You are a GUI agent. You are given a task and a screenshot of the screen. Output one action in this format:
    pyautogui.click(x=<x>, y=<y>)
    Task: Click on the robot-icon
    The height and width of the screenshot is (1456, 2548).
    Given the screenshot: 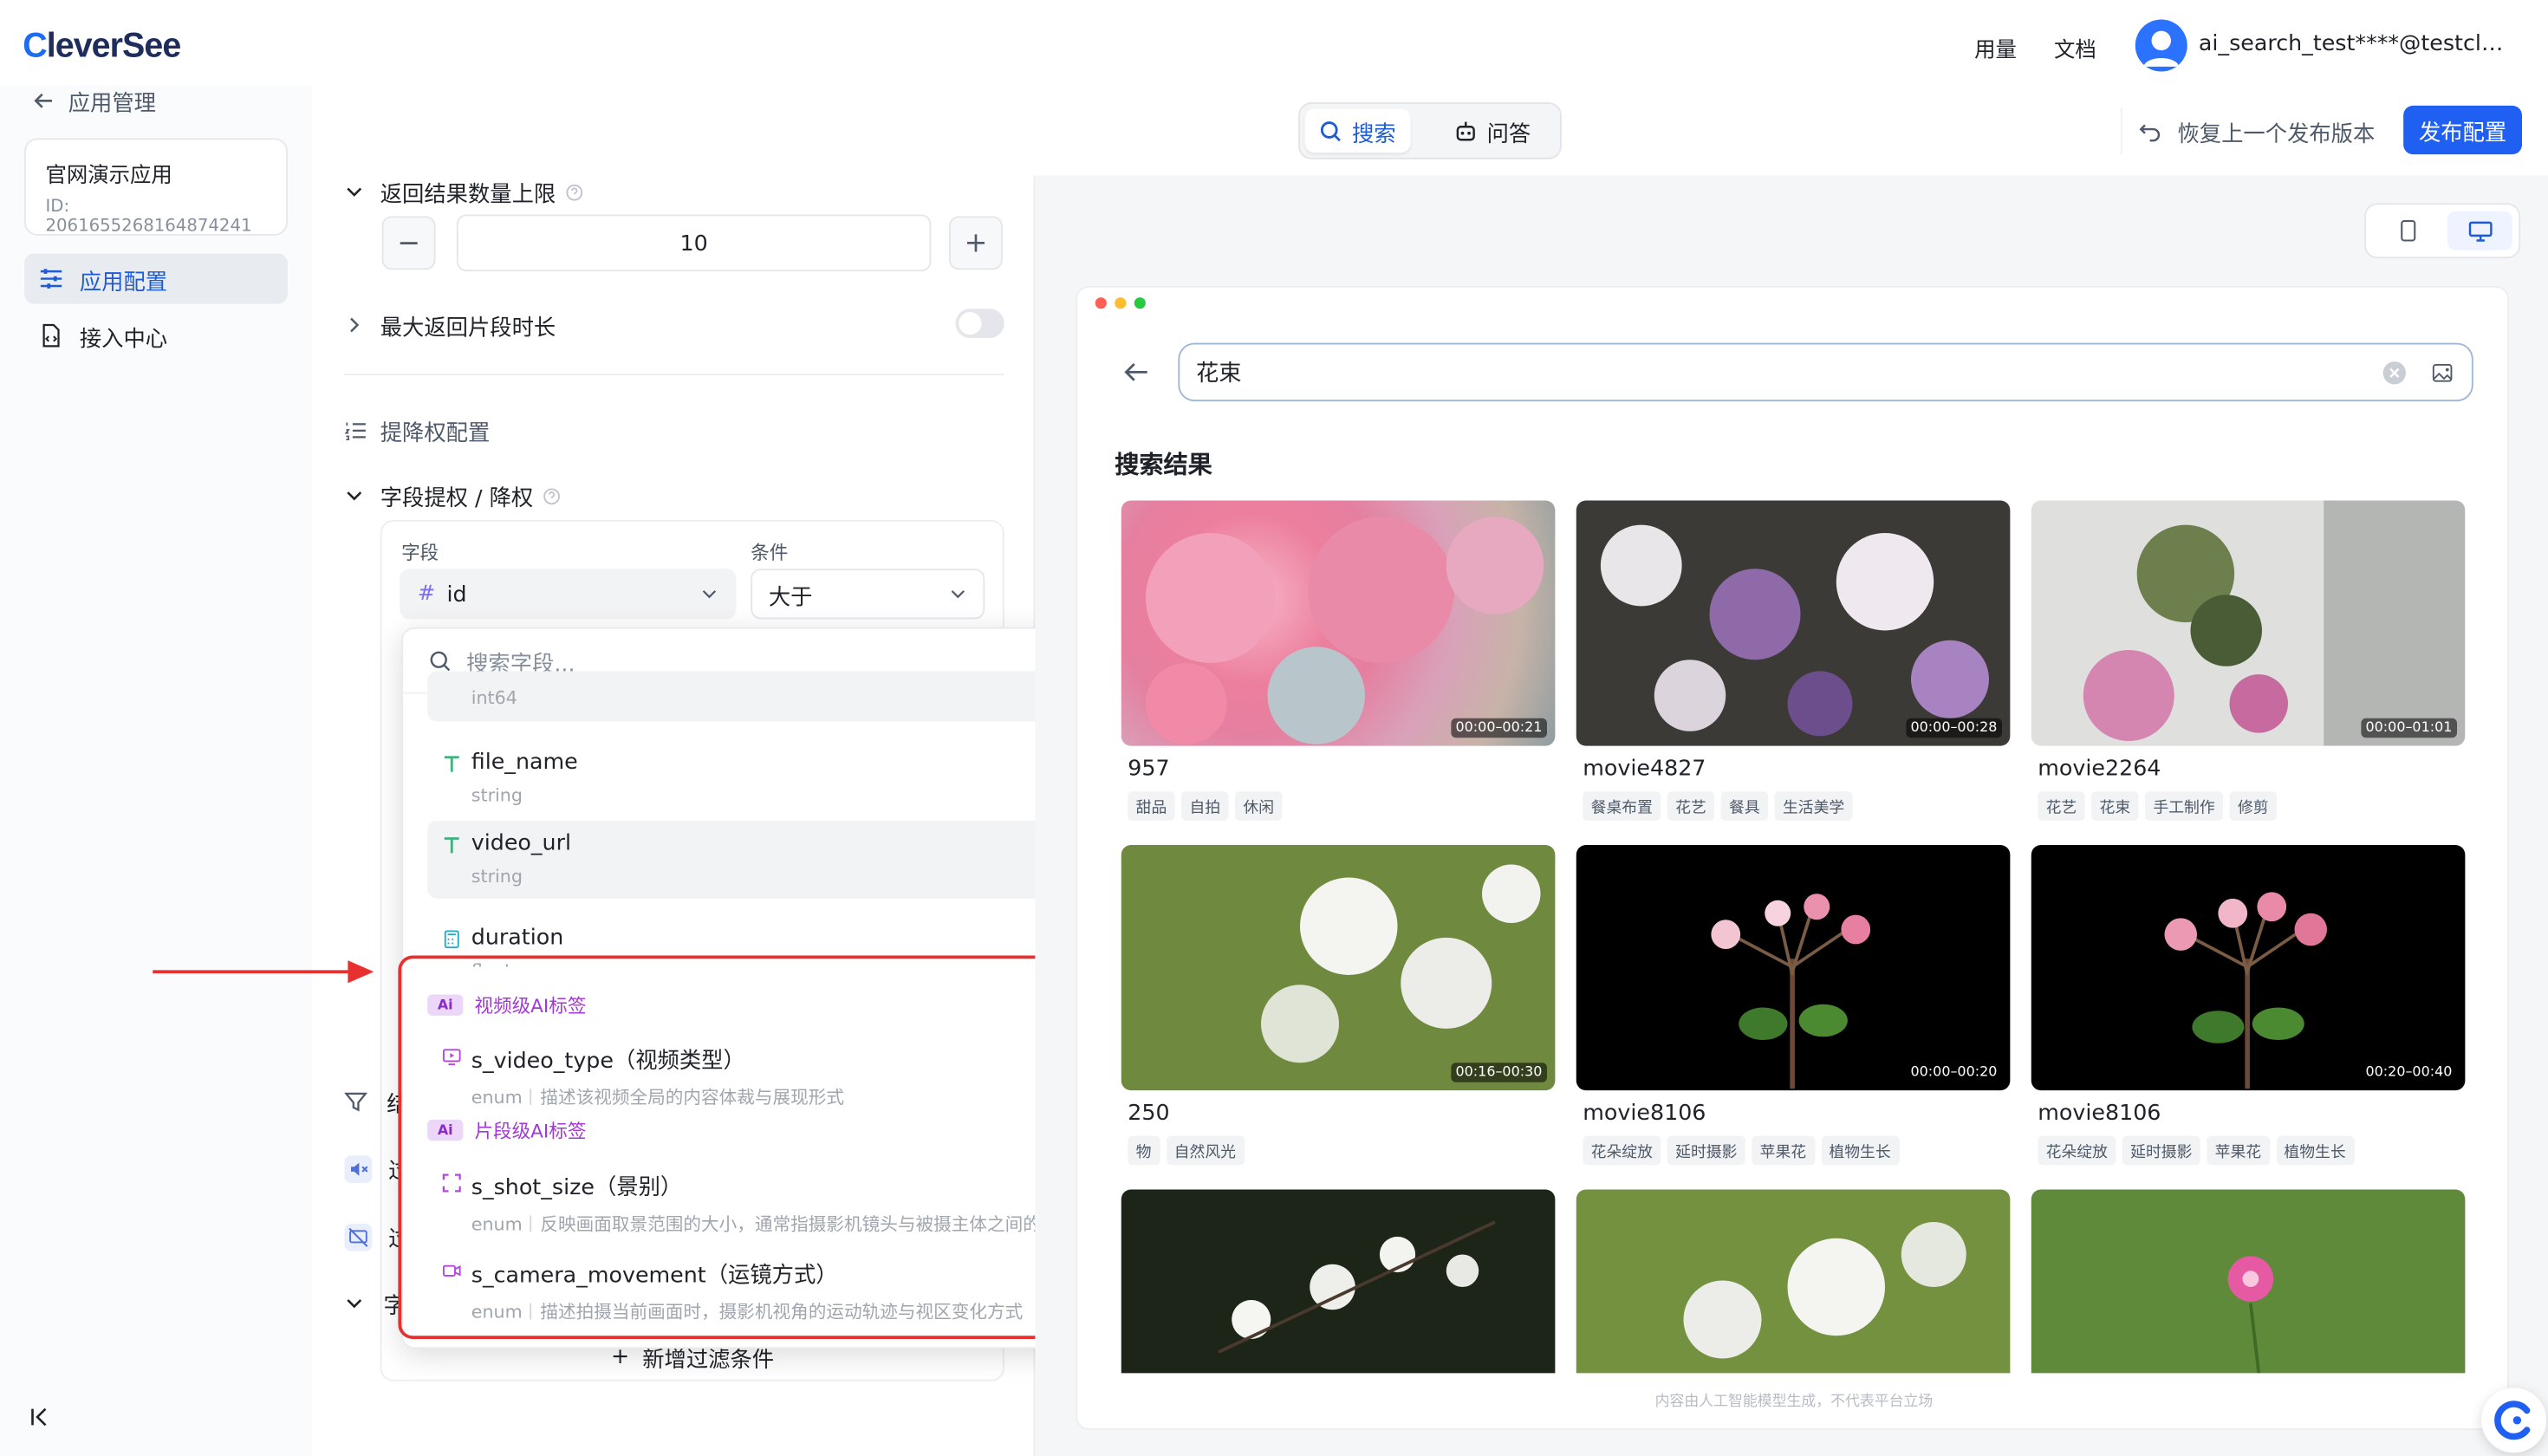 What is the action you would take?
    pyautogui.click(x=1465, y=130)
    